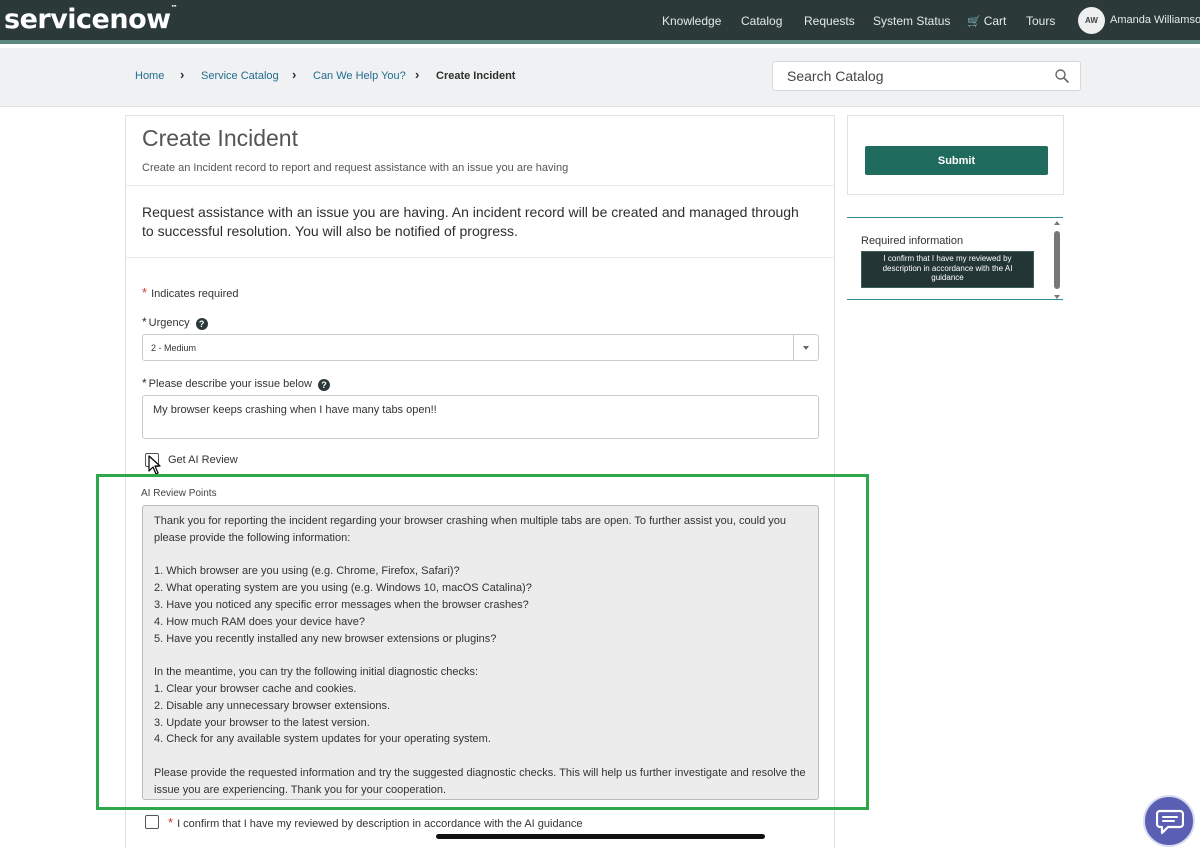  What do you see at coordinates (904, 76) in the screenshot?
I see `search-input` at bounding box center [904, 76].